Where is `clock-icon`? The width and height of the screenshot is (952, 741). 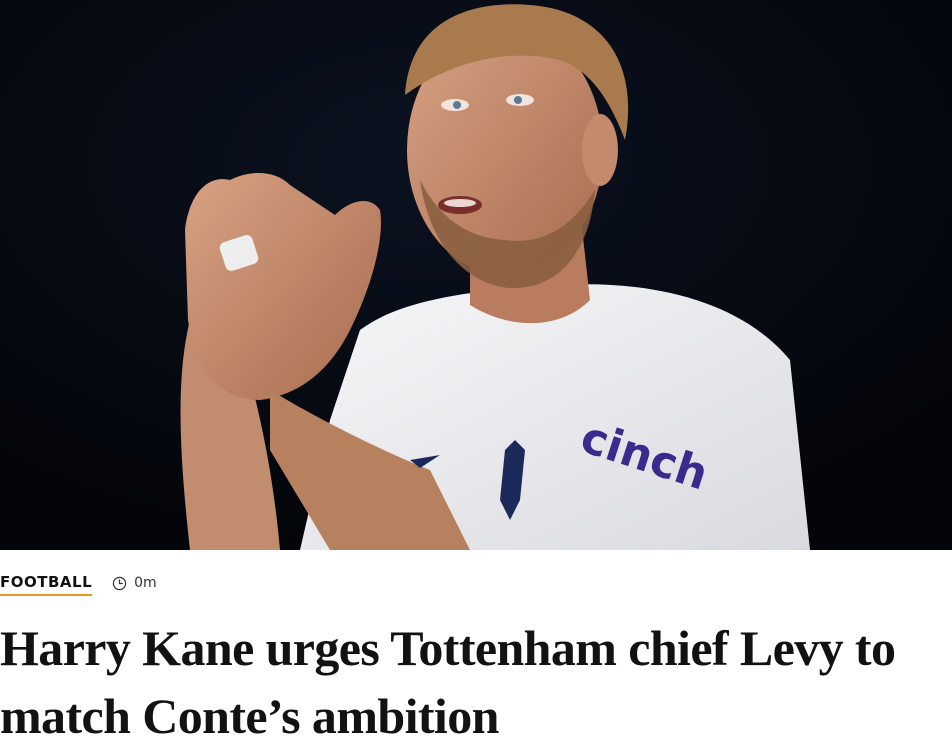
clock-icon is located at coordinates (119, 583).